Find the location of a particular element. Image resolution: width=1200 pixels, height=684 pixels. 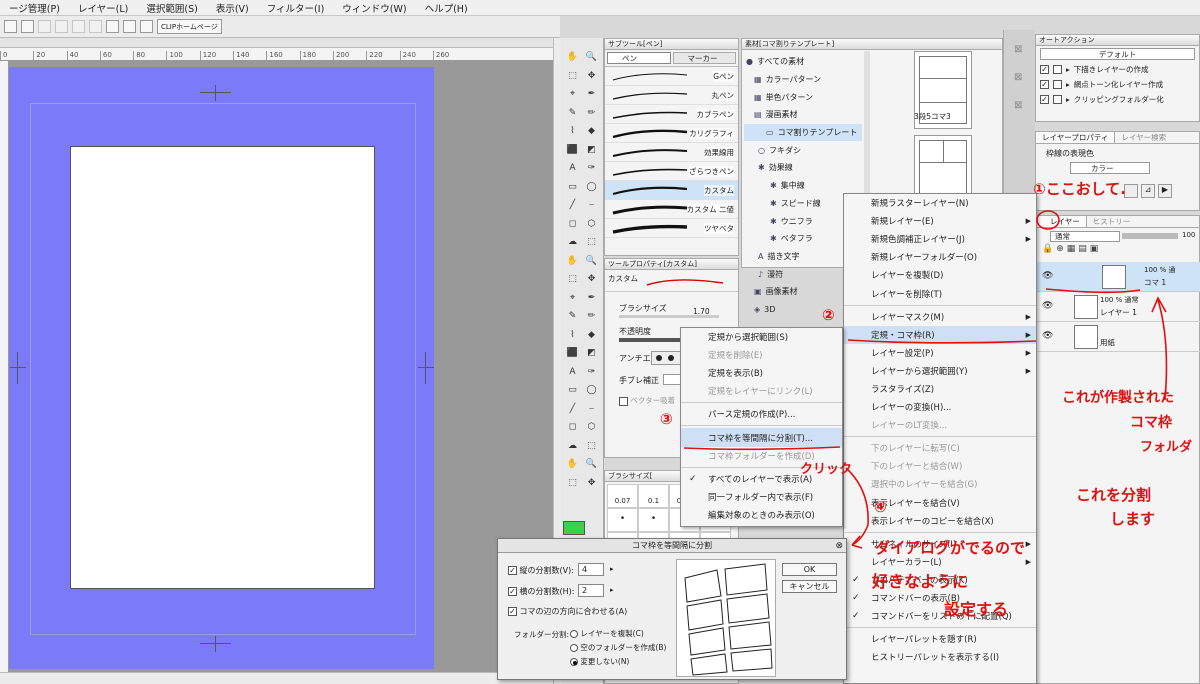

annotation-note-3: フォルダ is located at coordinates (1166, 447).